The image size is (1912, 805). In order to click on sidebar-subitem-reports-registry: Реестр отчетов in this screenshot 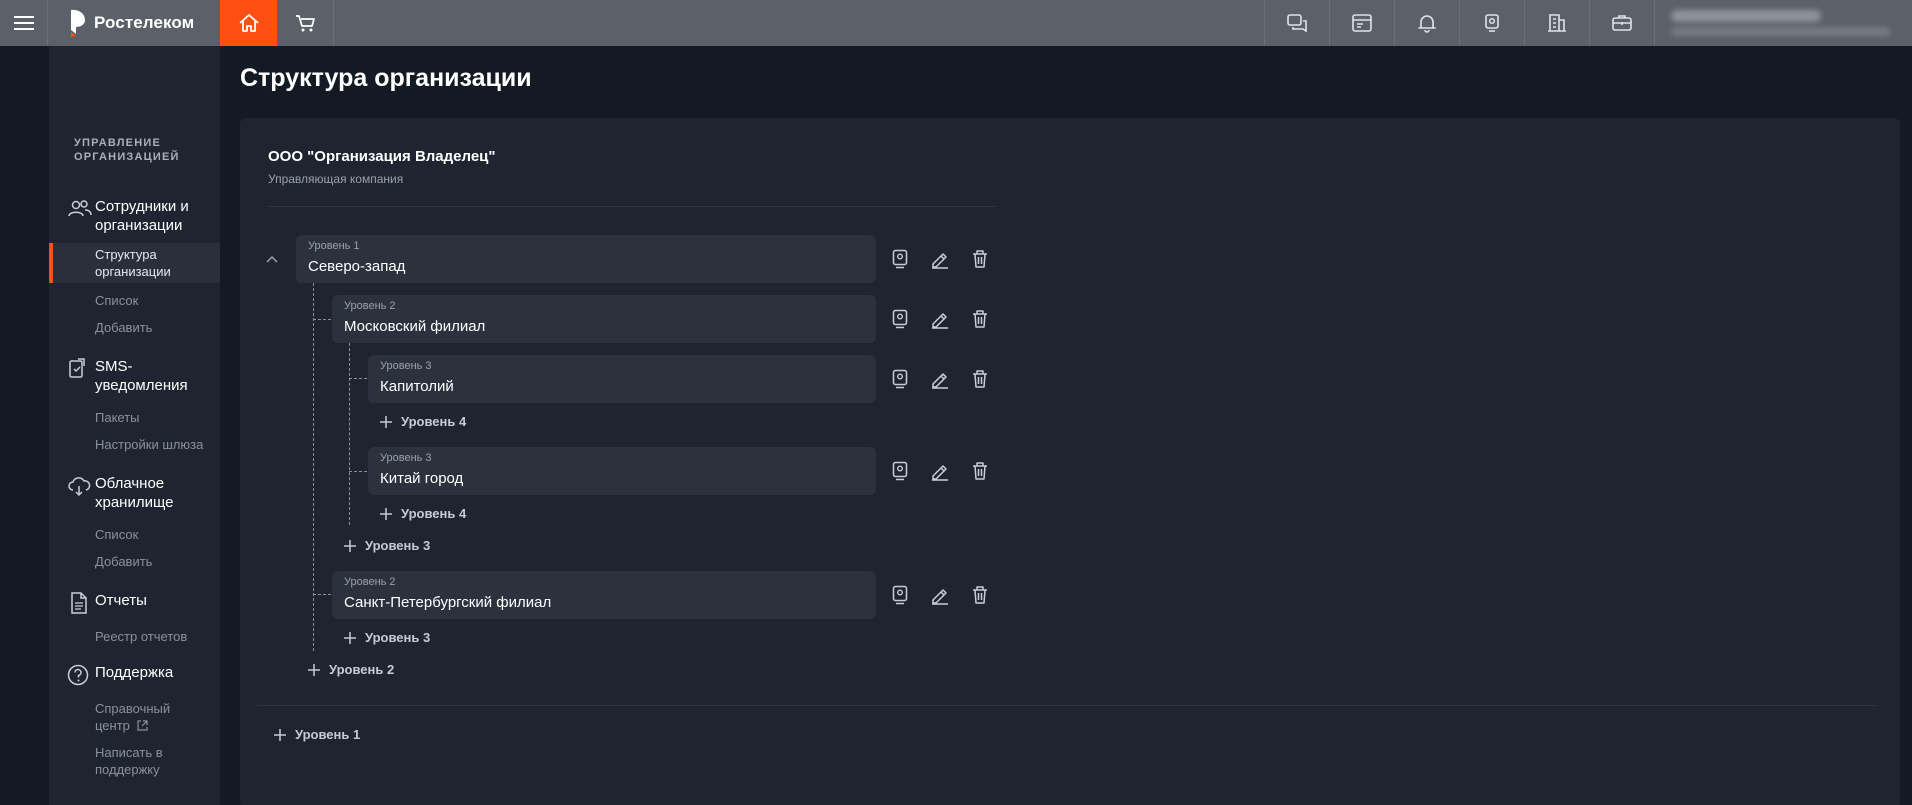, I will do `click(134, 636)`.